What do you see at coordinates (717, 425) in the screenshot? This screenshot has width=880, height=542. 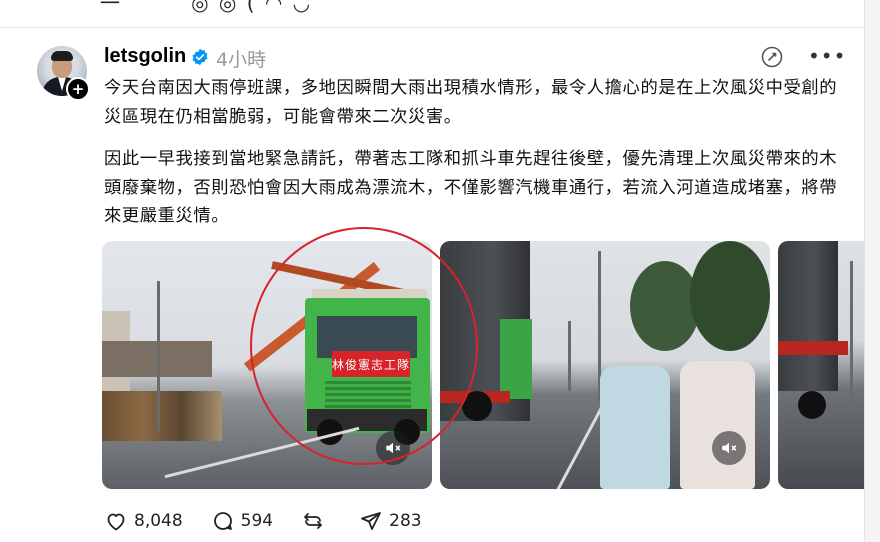 I see `volunteer-vest` at bounding box center [717, 425].